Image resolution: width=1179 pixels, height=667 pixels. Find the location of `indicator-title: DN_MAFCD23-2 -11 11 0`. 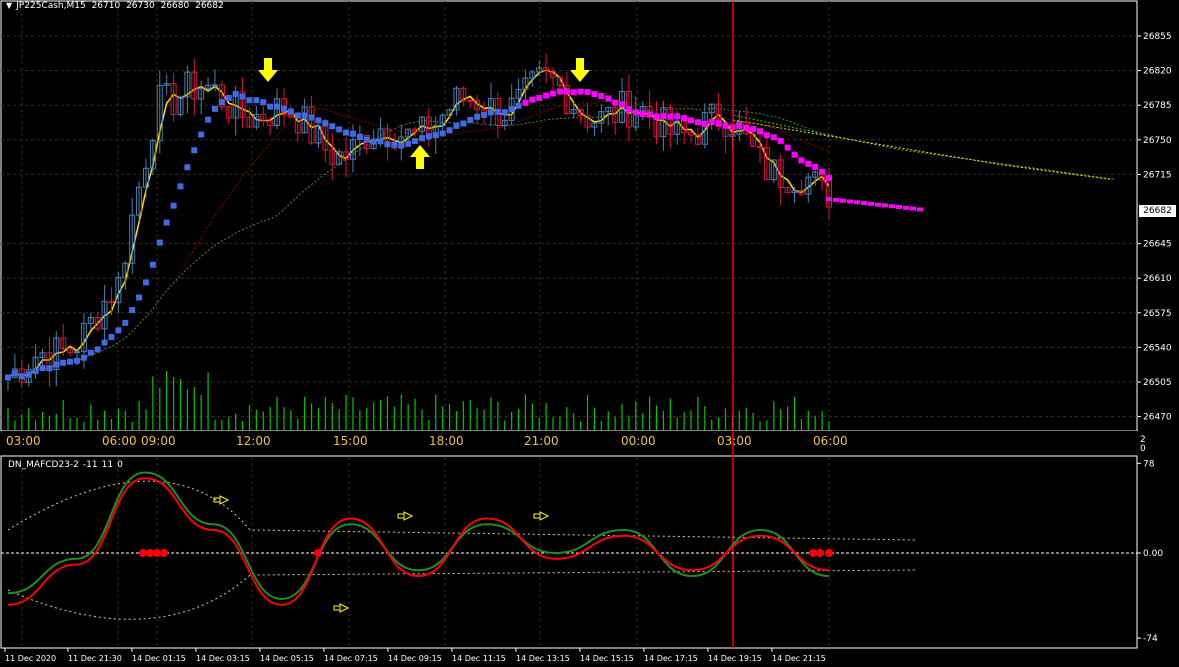

indicator-title: DN_MAFCD23-2 -11 11 0 is located at coordinates (67, 465).